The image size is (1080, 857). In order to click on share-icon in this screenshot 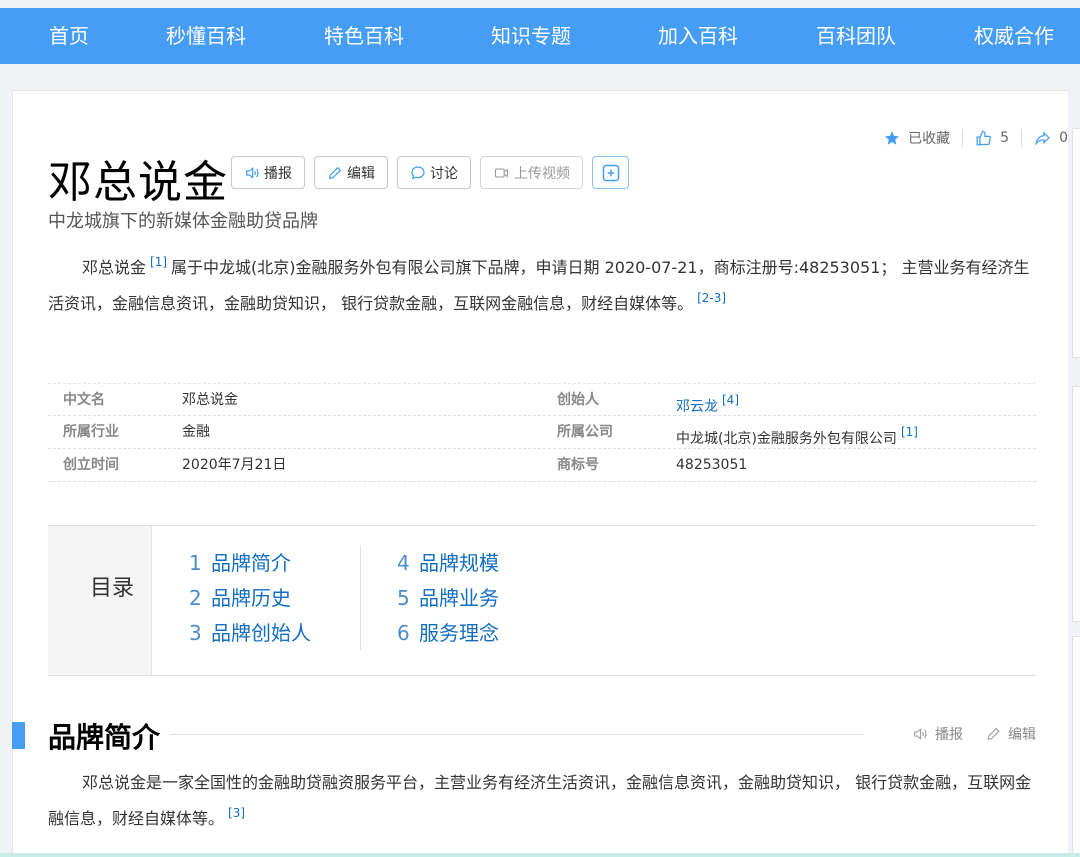, I will do `click(1042, 138)`.